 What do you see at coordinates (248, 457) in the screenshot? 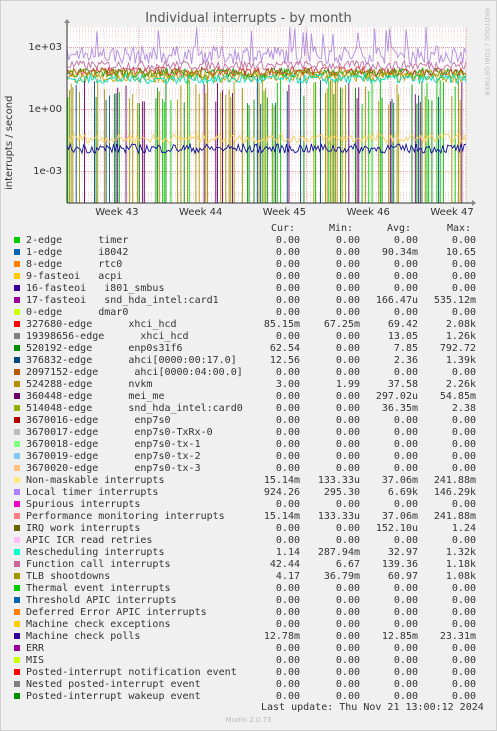
I see `legend-row: 3670019-edge enp7s0-tx-2 0.00 0.00 0.00 0.00` at bounding box center [248, 457].